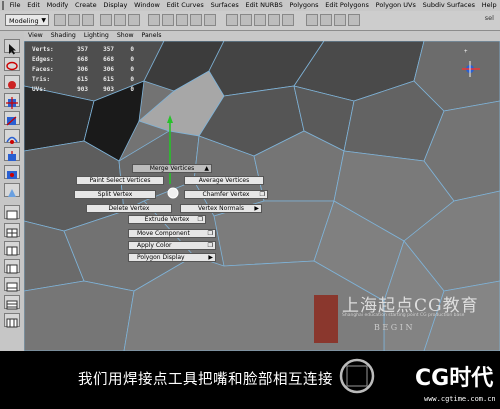  Describe the element at coordinates (88, 20) in the screenshot. I see `save-scene-icon` at that location.